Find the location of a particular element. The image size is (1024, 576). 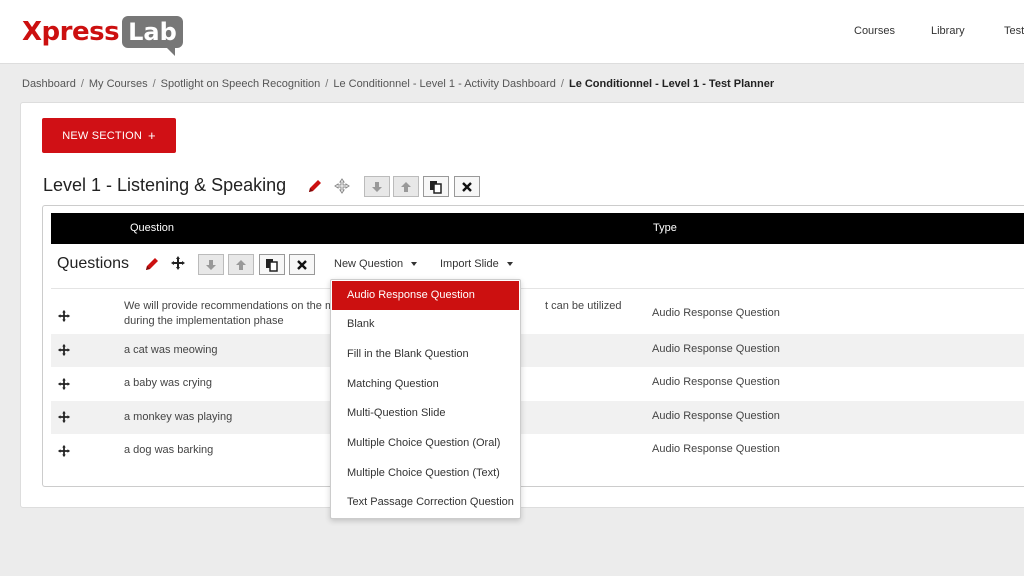

table-header: Question Type is located at coordinates (537, 228).